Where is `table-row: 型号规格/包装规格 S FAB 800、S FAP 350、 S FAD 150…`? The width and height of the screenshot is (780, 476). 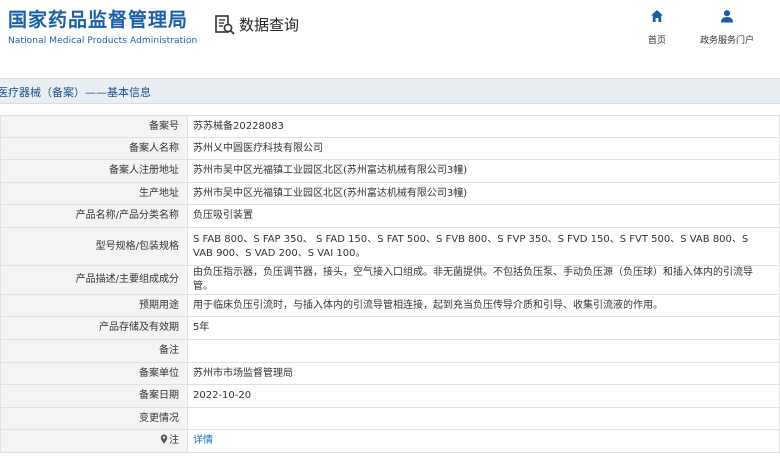 table-row: 型号规格/包装规格 S FAB 800、S FAP 350、 S FAD 150… is located at coordinates (390, 246).